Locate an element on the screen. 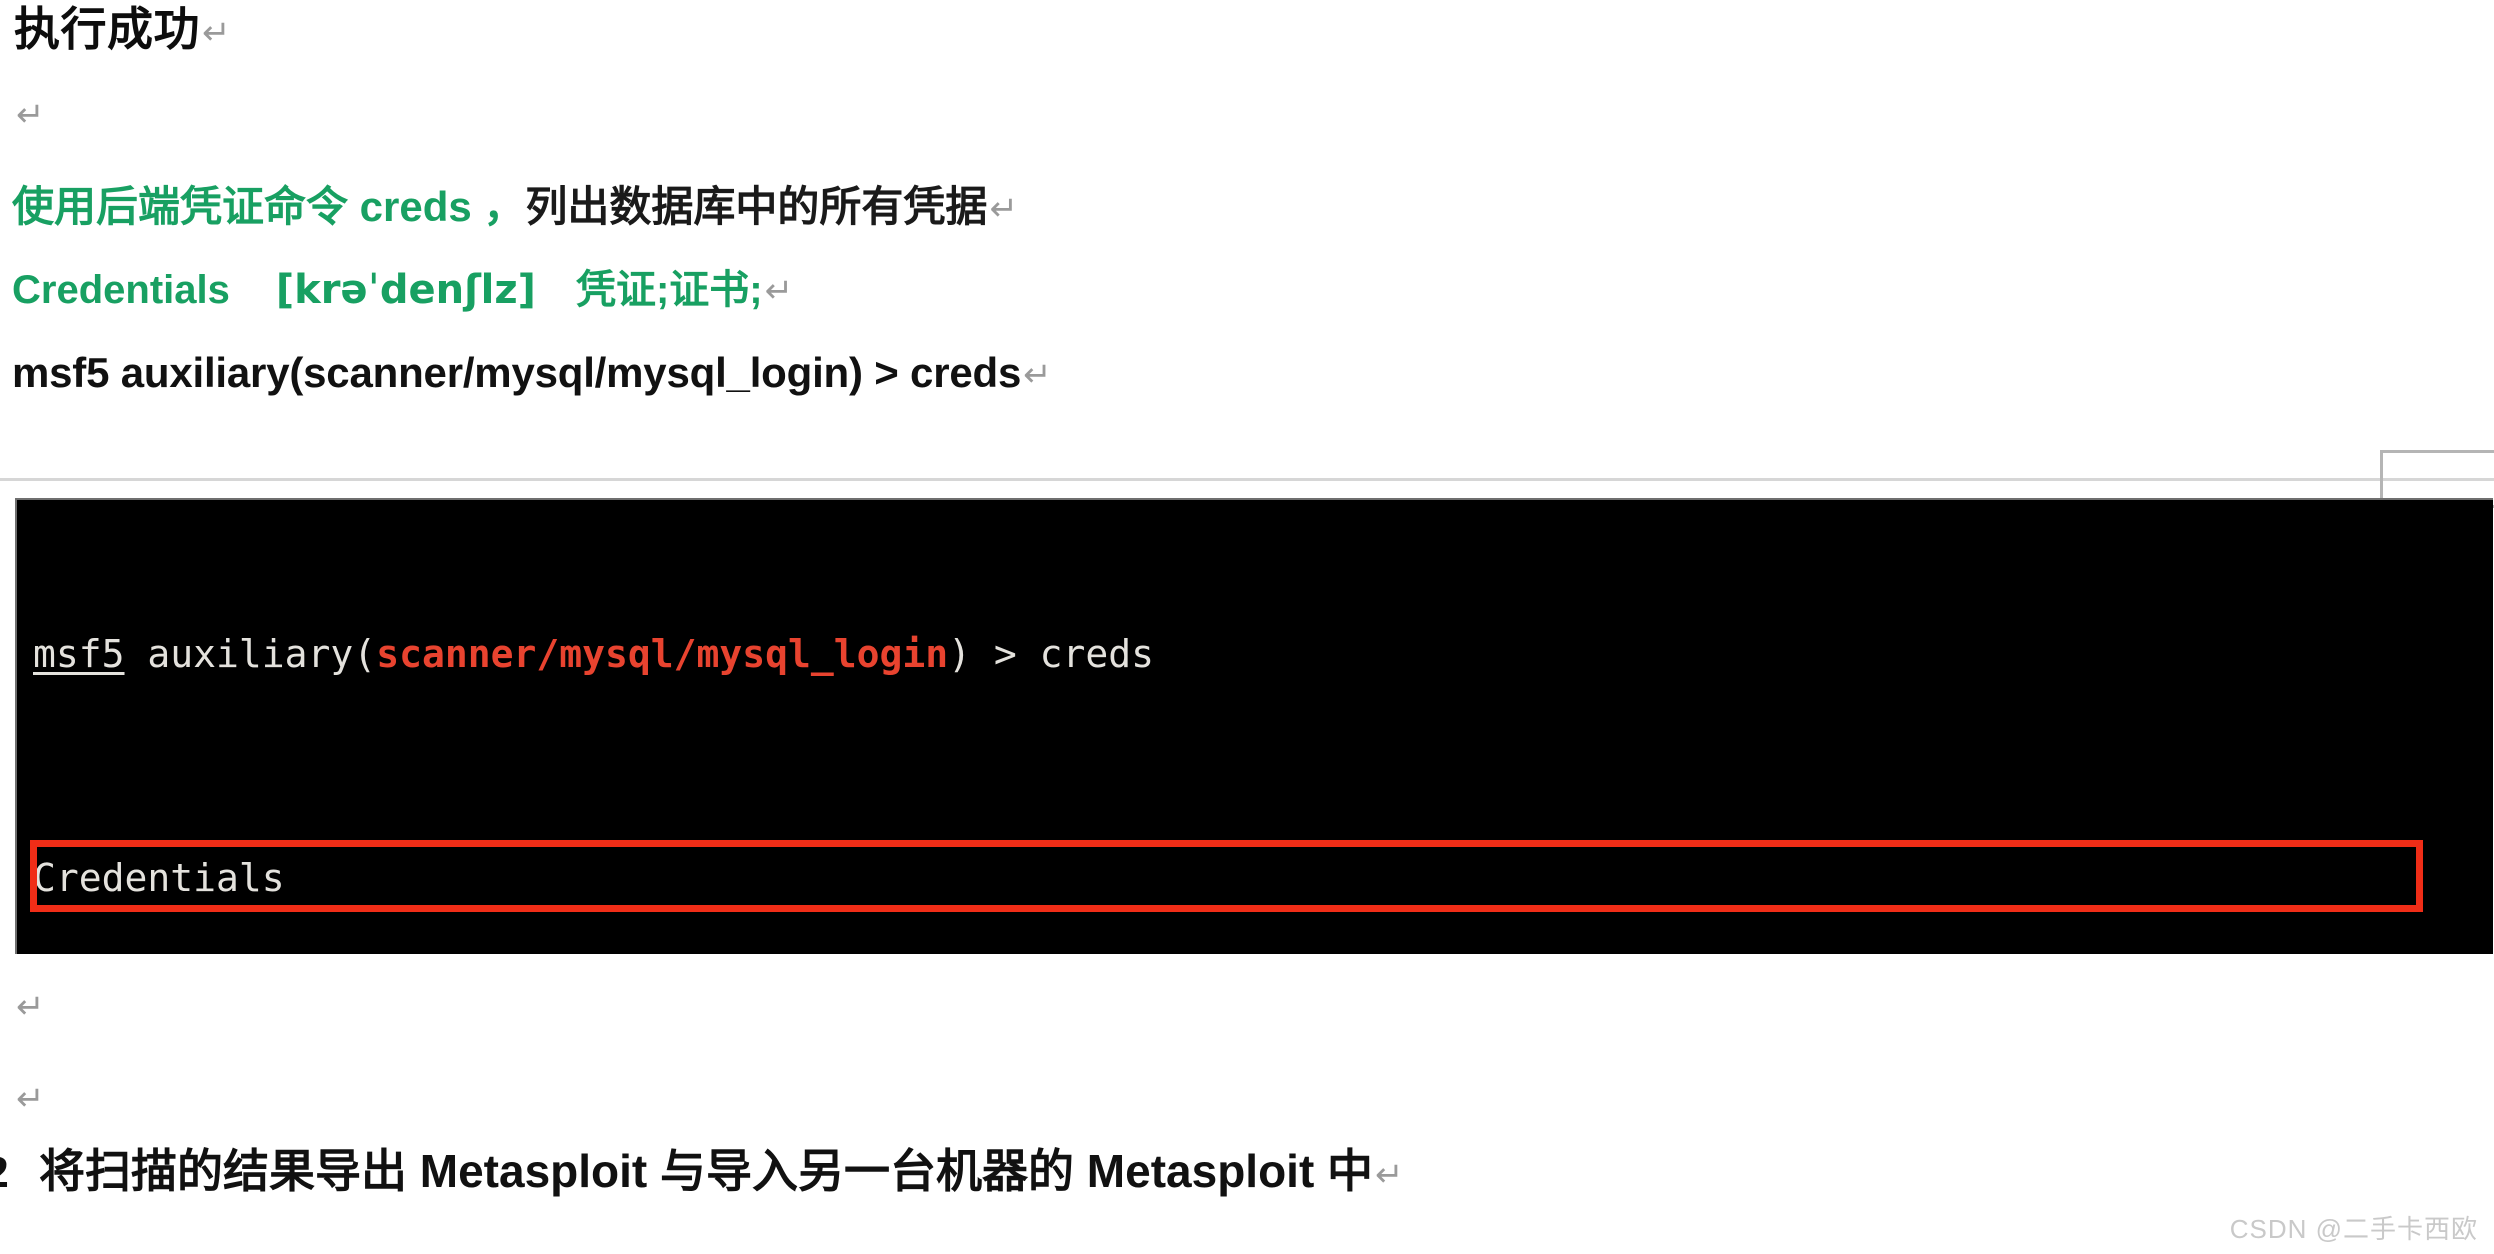 The width and height of the screenshot is (2494, 1254). vocab-phonetic: [krəˈdenʃlz] is located at coordinates (405, 290).